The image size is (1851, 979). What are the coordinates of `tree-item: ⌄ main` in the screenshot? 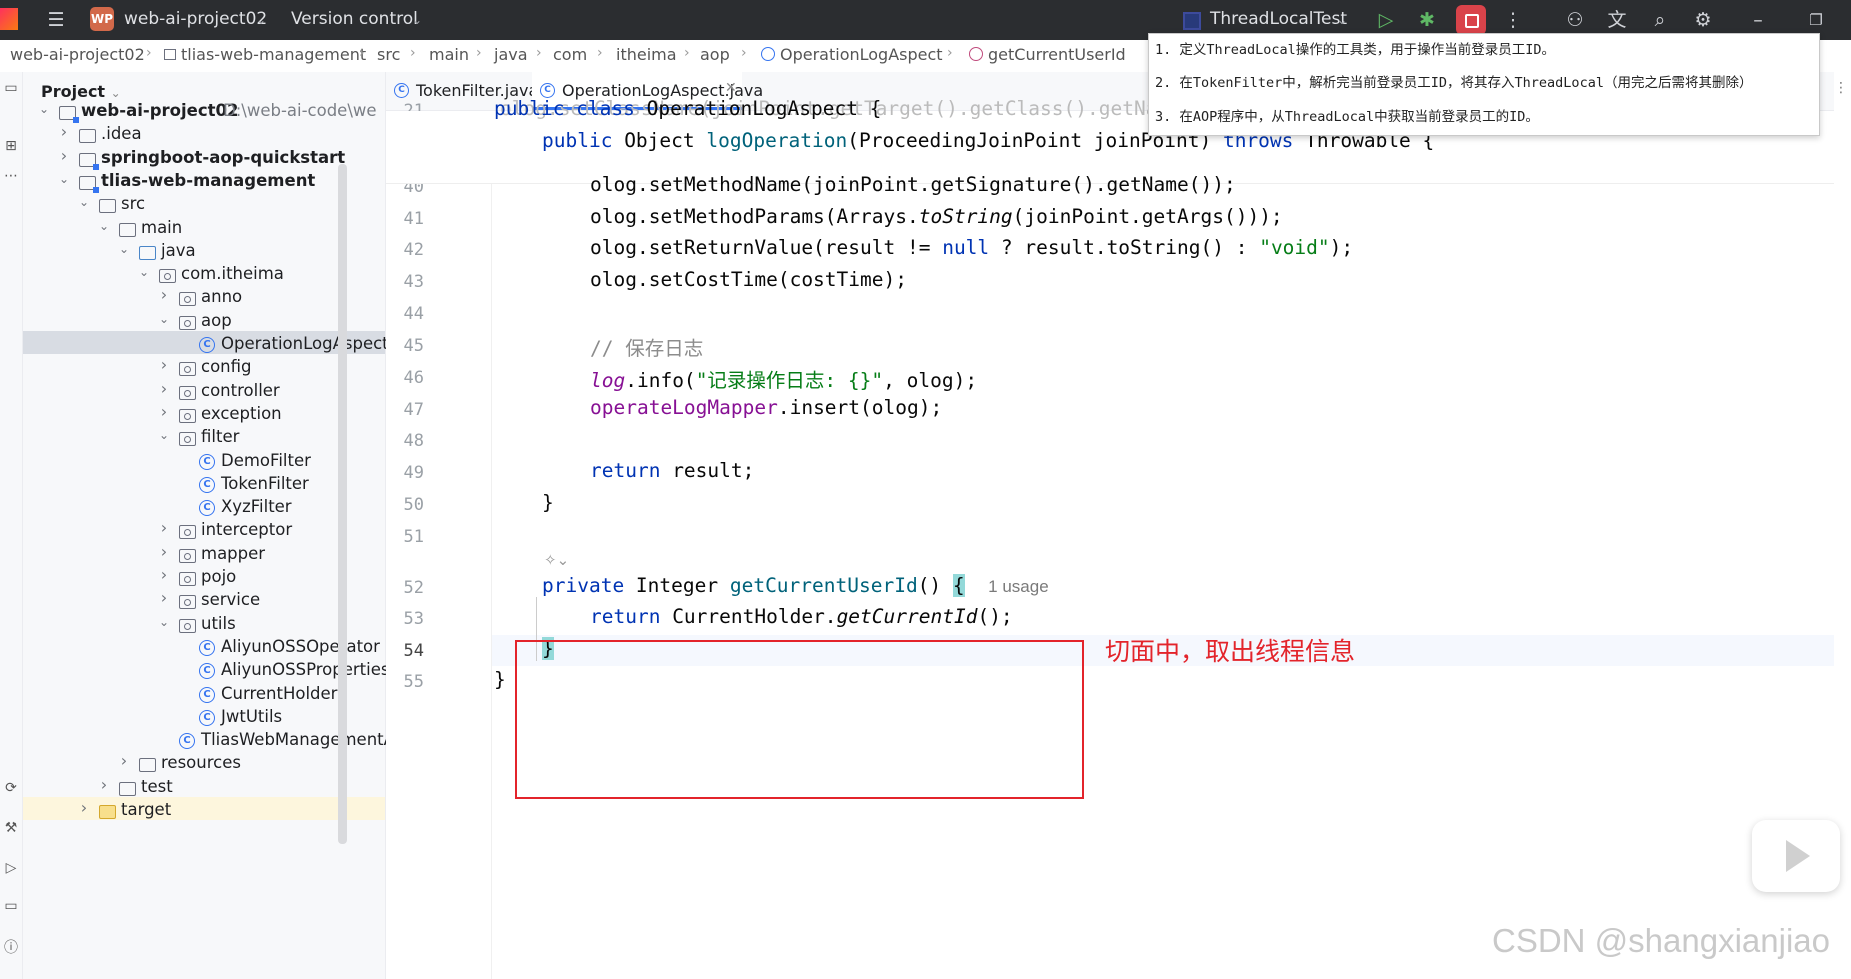 It's located at (204, 226).